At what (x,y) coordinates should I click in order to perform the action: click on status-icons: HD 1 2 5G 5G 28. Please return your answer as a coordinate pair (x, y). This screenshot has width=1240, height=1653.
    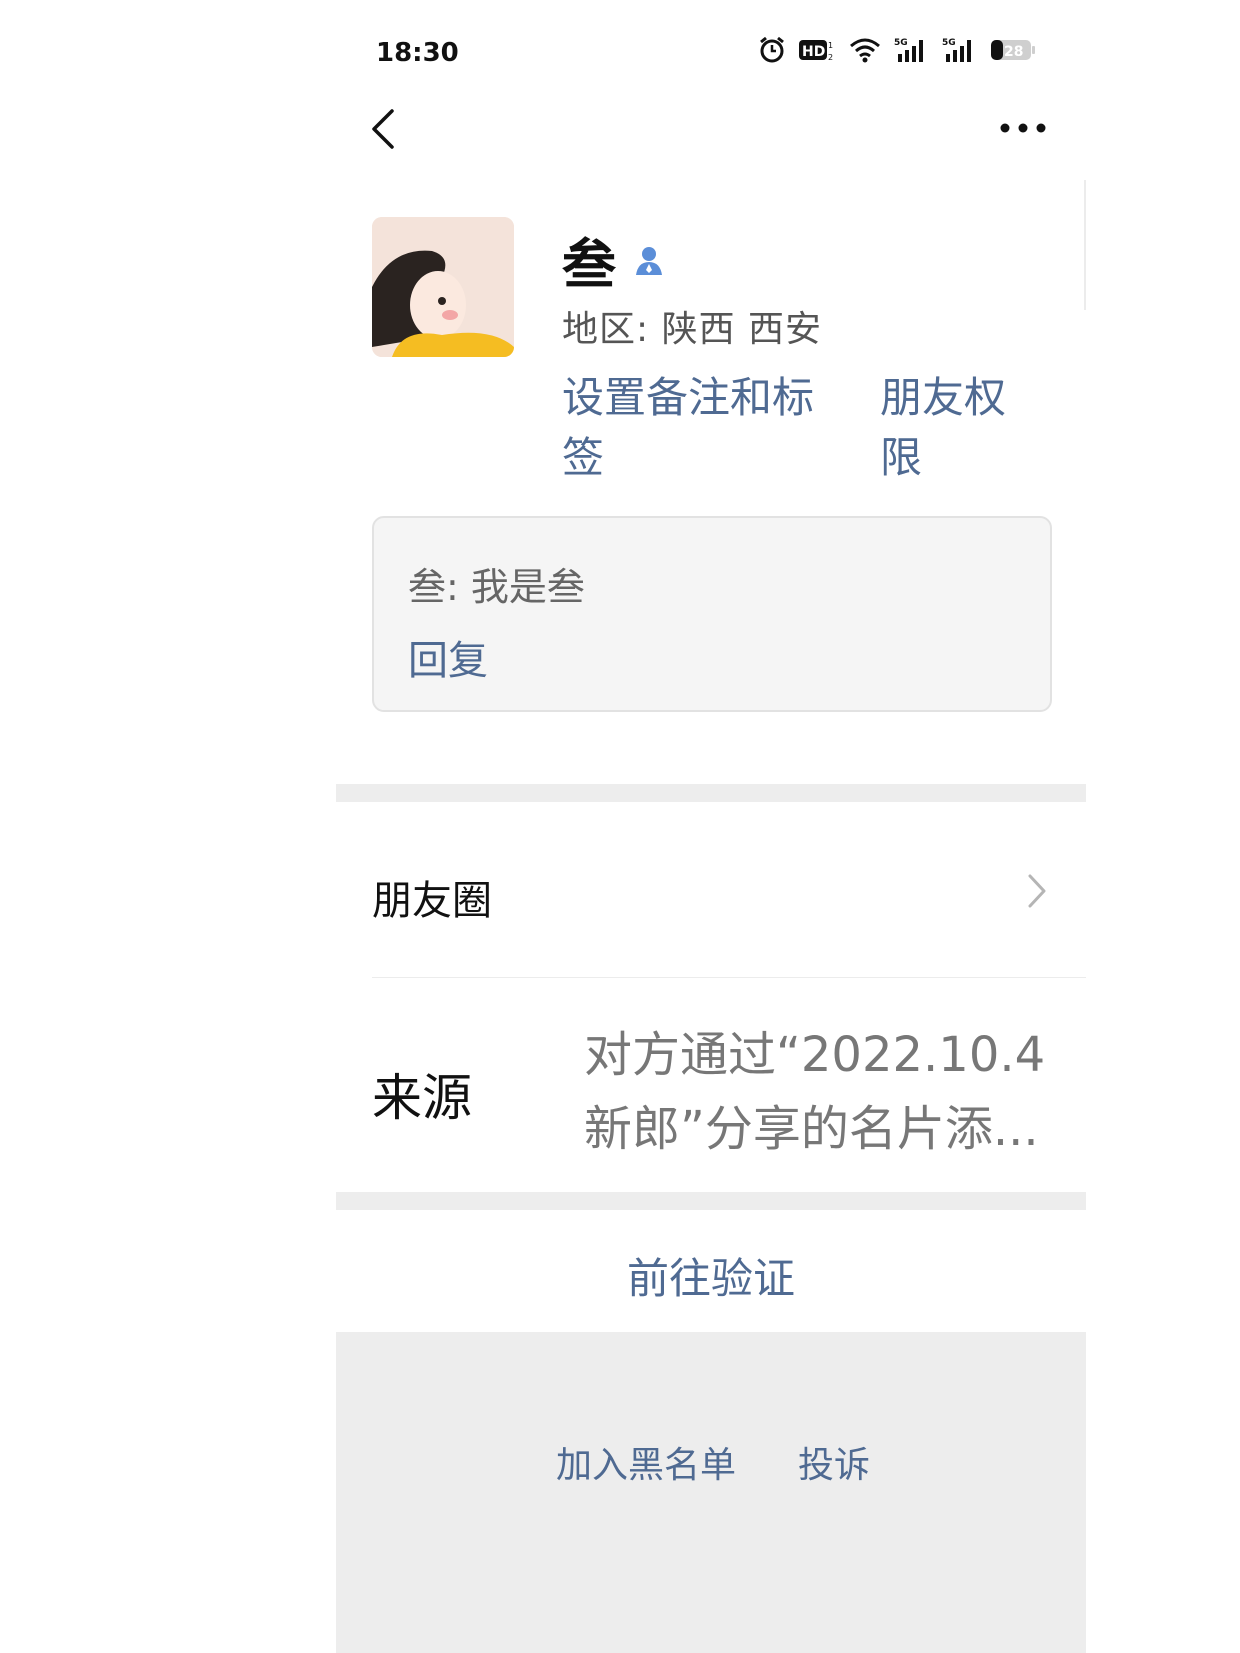
    Looking at the image, I should click on (897, 50).